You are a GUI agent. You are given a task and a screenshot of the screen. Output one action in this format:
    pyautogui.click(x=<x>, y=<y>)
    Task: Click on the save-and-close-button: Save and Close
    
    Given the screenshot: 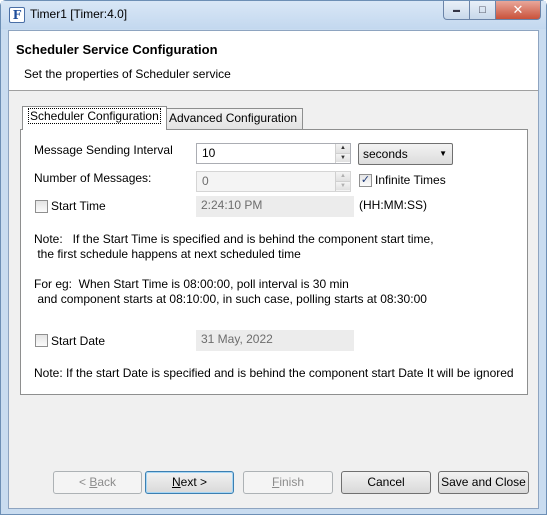 What is the action you would take?
    pyautogui.click(x=483, y=482)
    